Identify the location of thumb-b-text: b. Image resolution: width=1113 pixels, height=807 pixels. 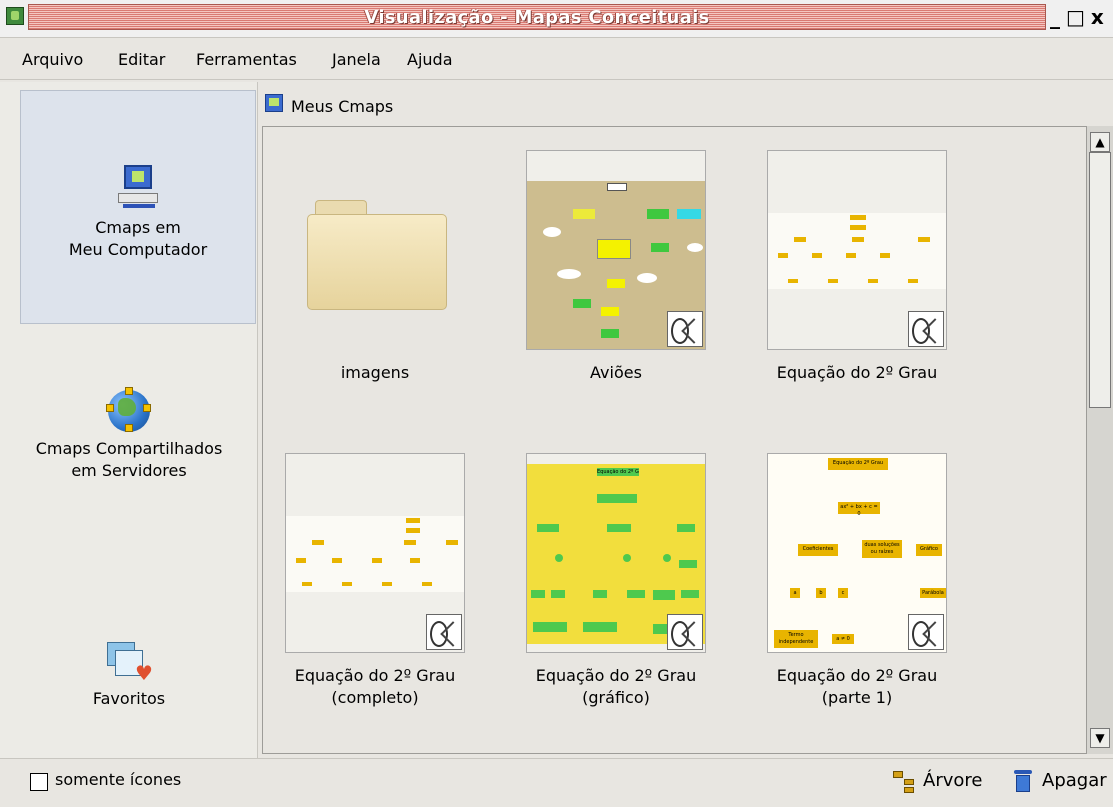
(821, 593).